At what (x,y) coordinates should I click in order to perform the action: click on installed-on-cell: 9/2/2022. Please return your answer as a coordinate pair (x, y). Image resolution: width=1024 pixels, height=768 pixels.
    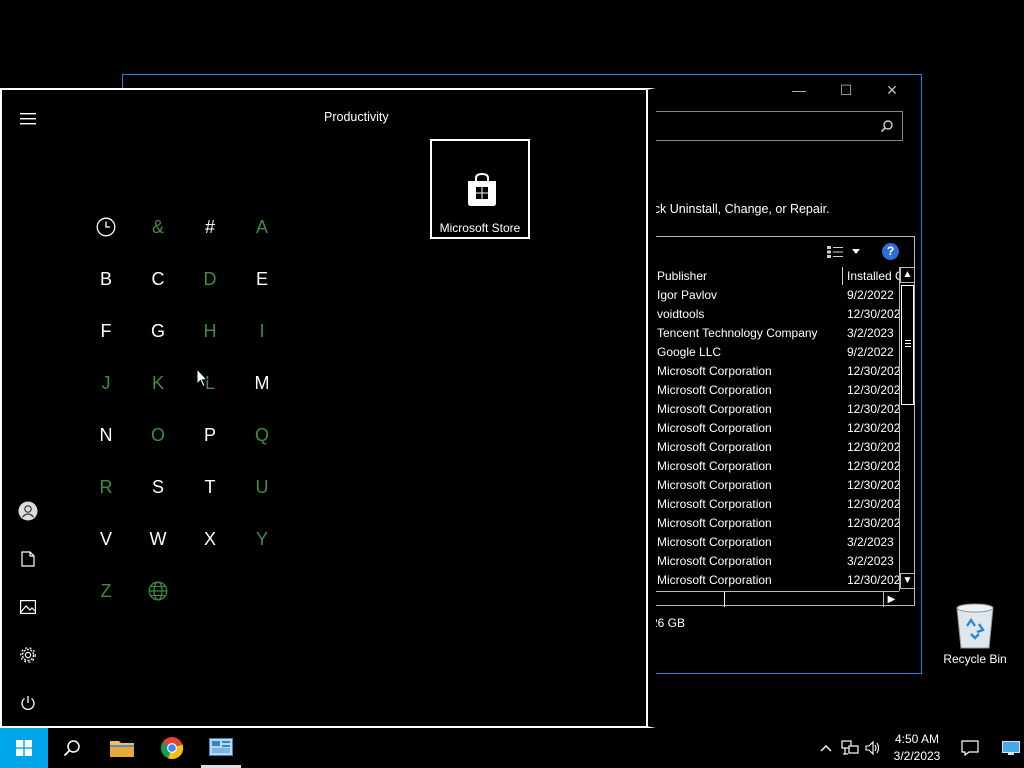
    Looking at the image, I should click on (870, 295).